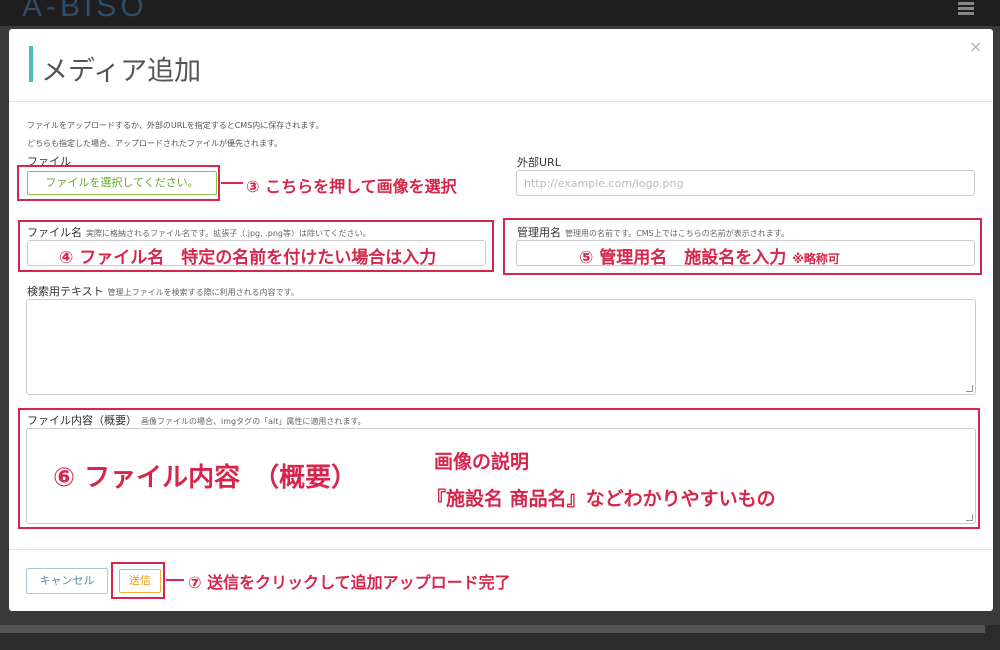 The width and height of the screenshot is (1000, 650). What do you see at coordinates (709, 258) in the screenshot?
I see `annotation-step5: ⑤ 管理用名 施設名を入力 ※略称可` at bounding box center [709, 258].